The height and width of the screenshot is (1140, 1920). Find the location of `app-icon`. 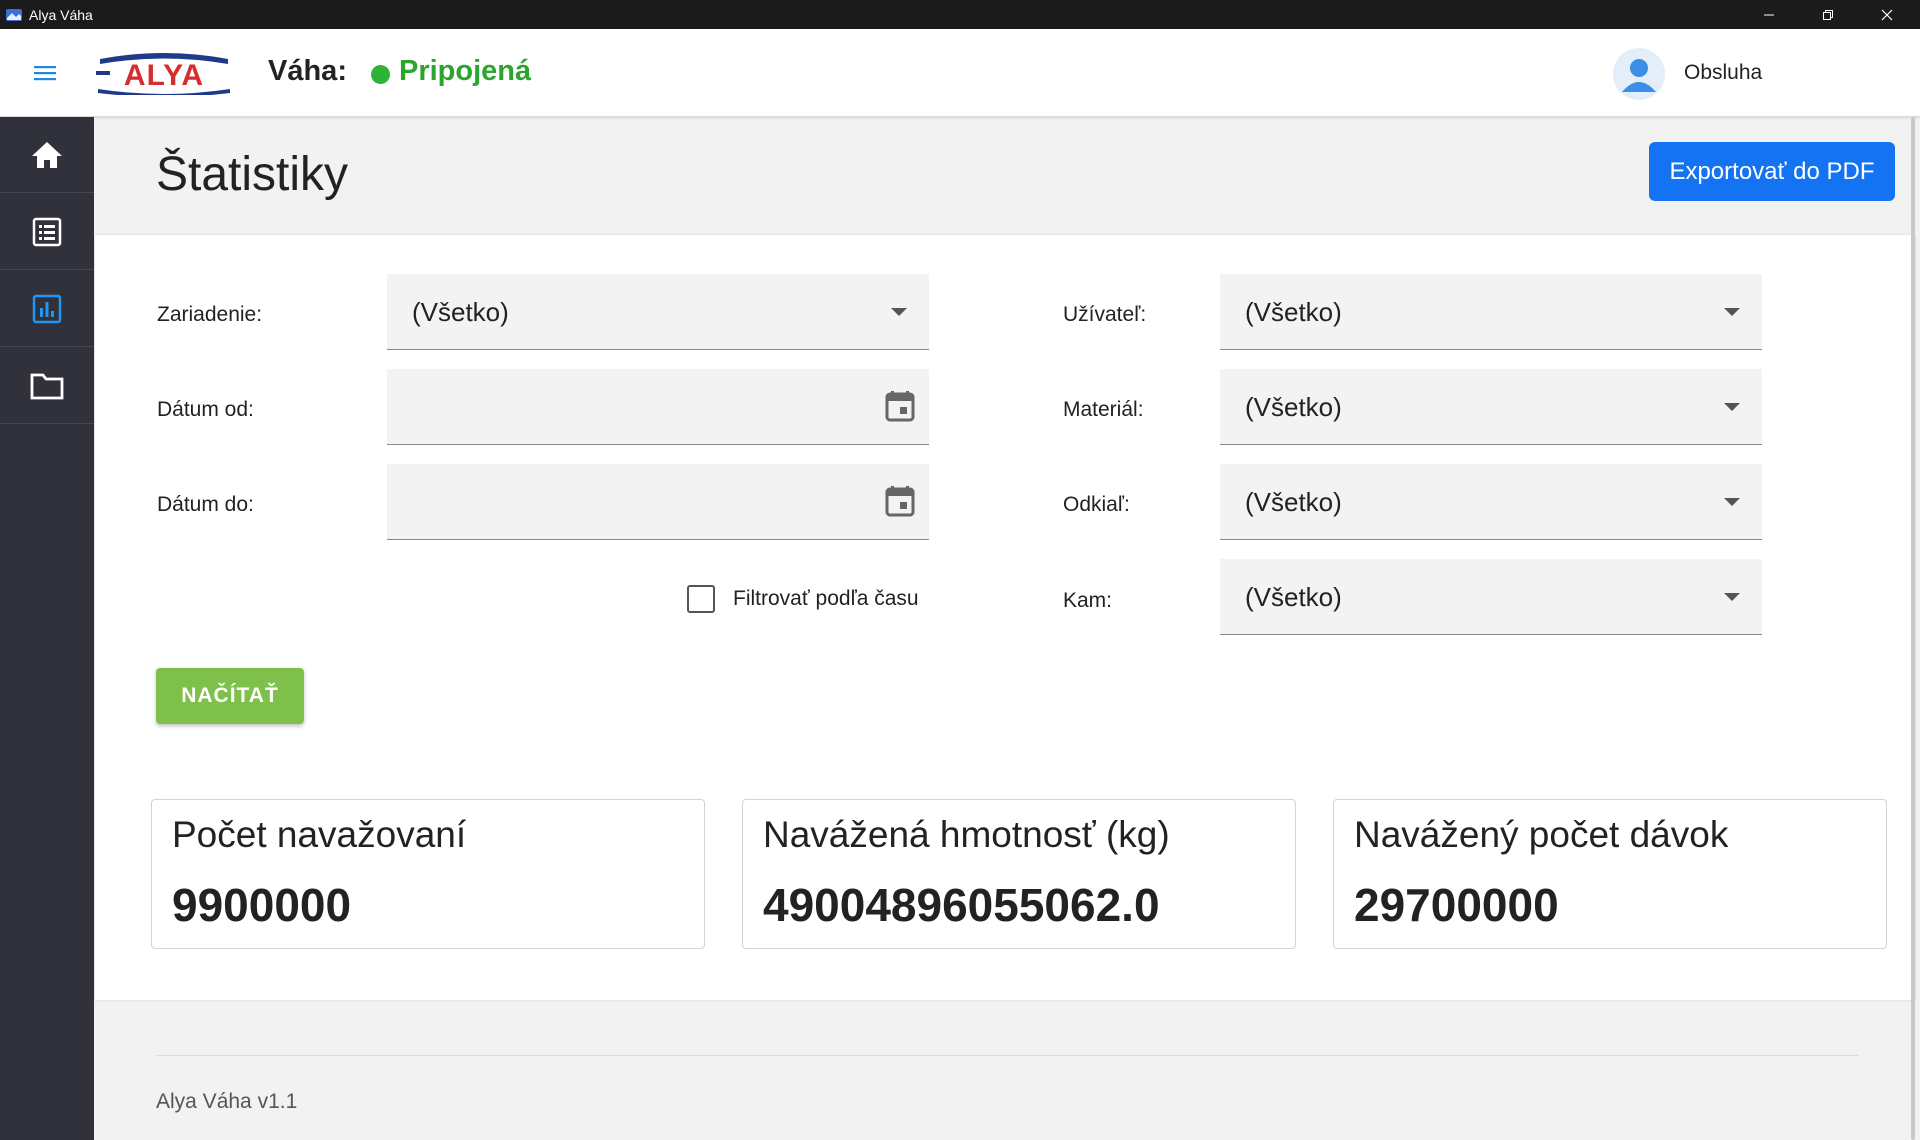

app-icon is located at coordinates (14, 14).